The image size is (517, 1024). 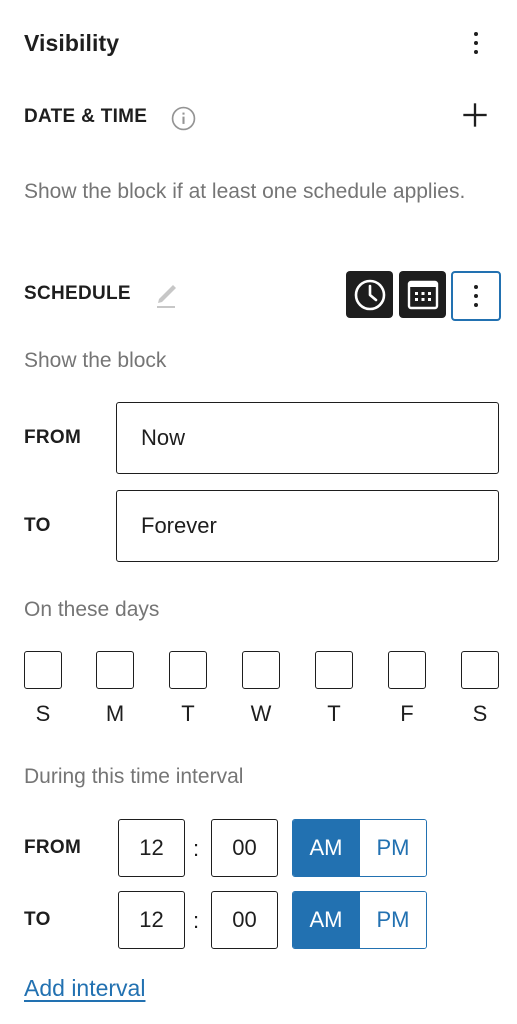 What do you see at coordinates (334, 670) in the screenshot?
I see `day-checkbox-thursday` at bounding box center [334, 670].